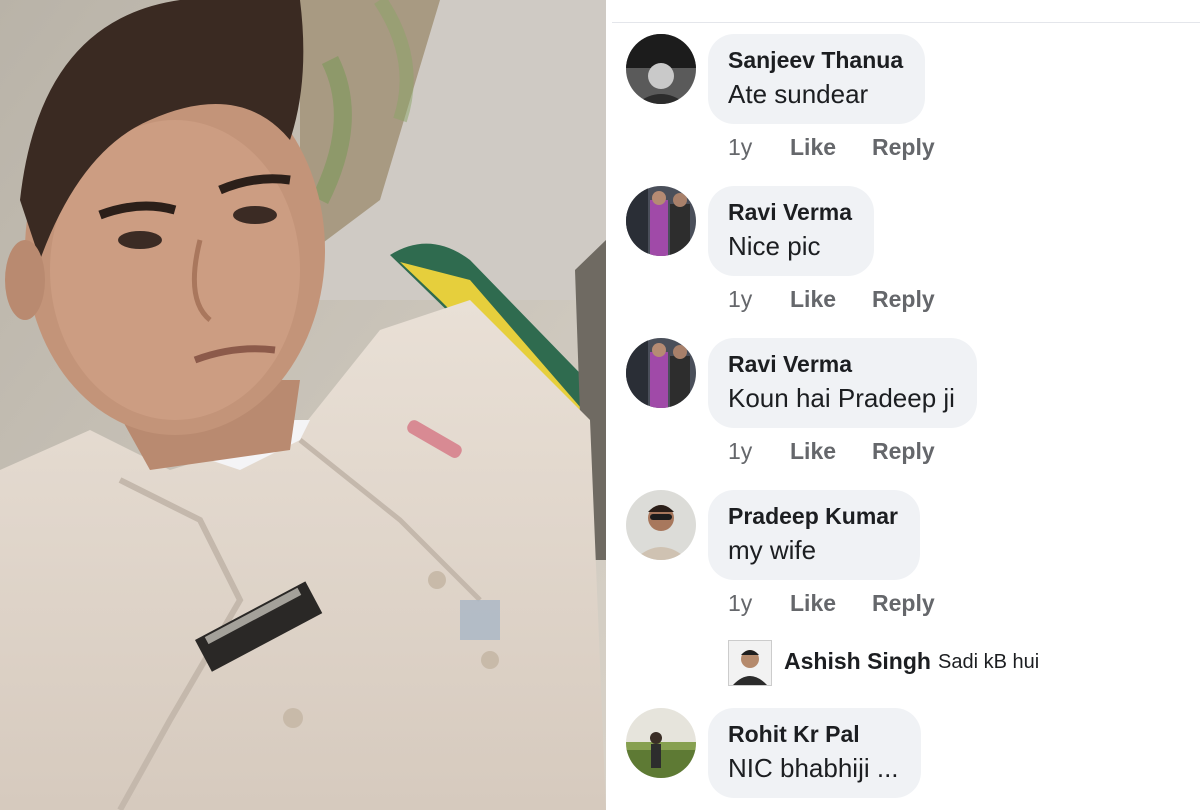 The image size is (1200, 810). Describe the element at coordinates (815, 60) in the screenshot. I see `comment-author: Sanjeev Thanua` at that location.